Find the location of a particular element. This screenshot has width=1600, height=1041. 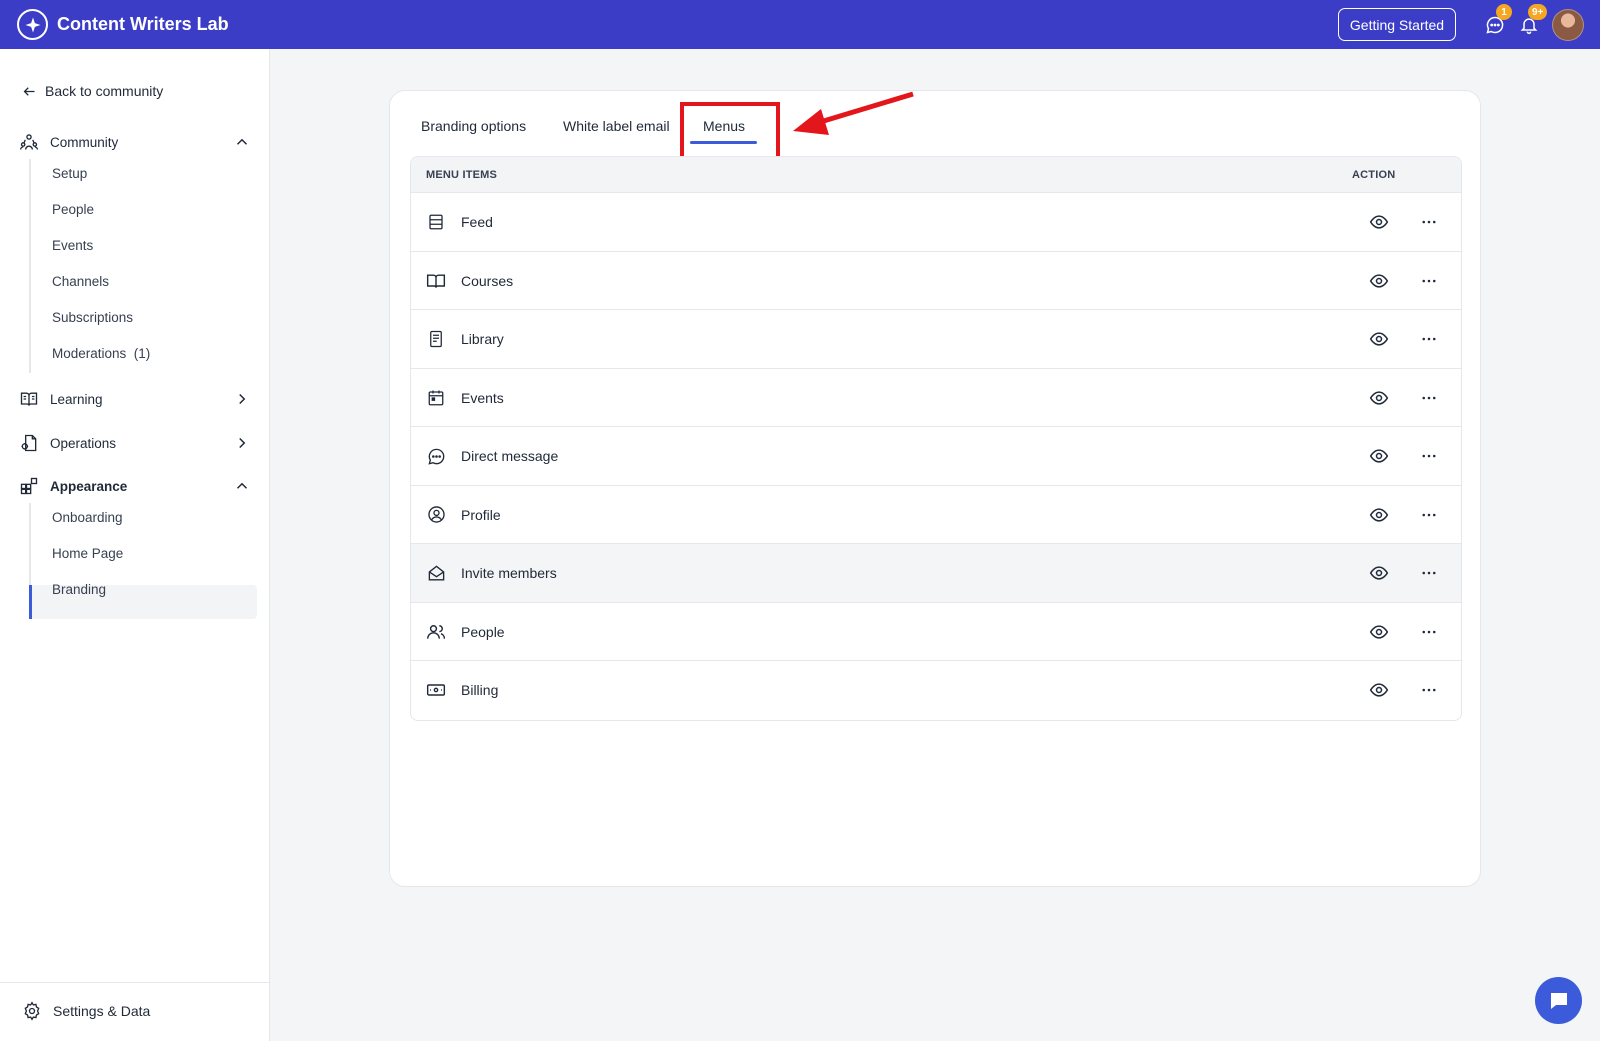

support-chat-button is located at coordinates (1558, 1000).